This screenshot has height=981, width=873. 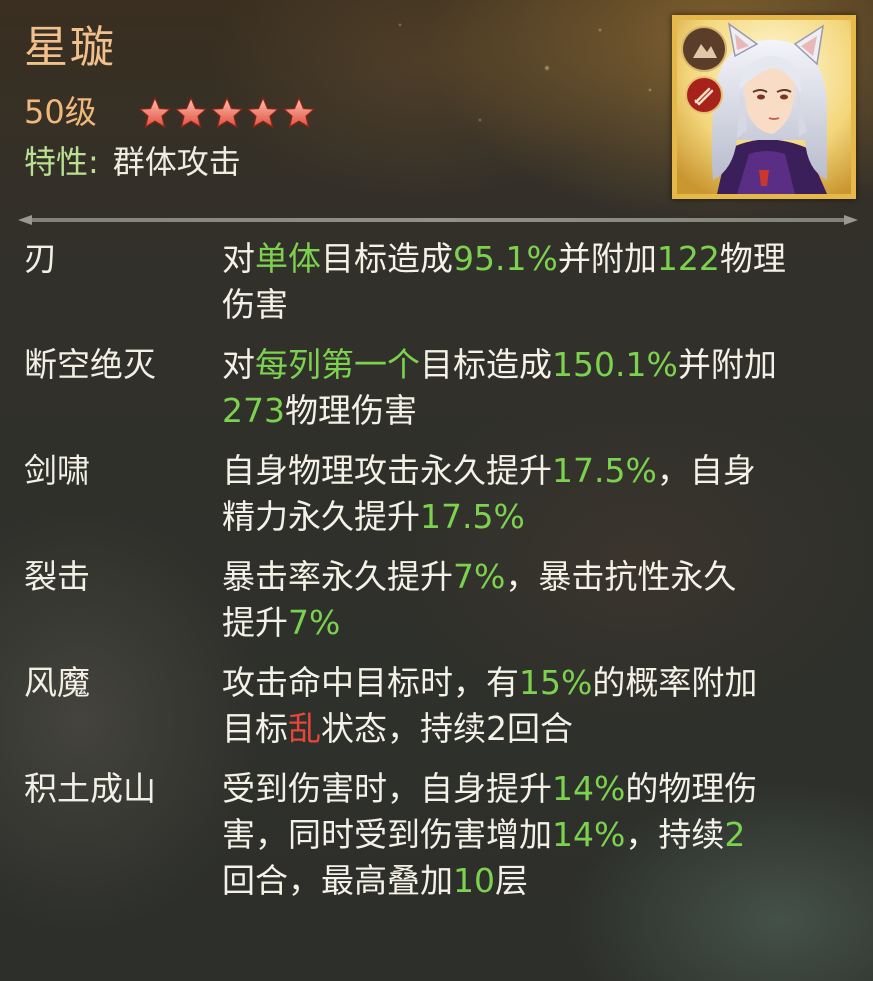 I want to click on skill-name: 剑啸, so click(x=57, y=470).